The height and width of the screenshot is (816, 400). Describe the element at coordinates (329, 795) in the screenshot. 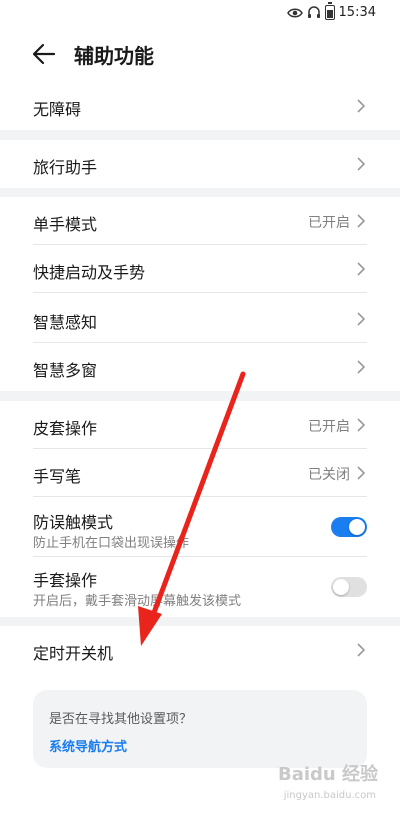

I see `watermark-url: jingyan.baidu.com` at that location.